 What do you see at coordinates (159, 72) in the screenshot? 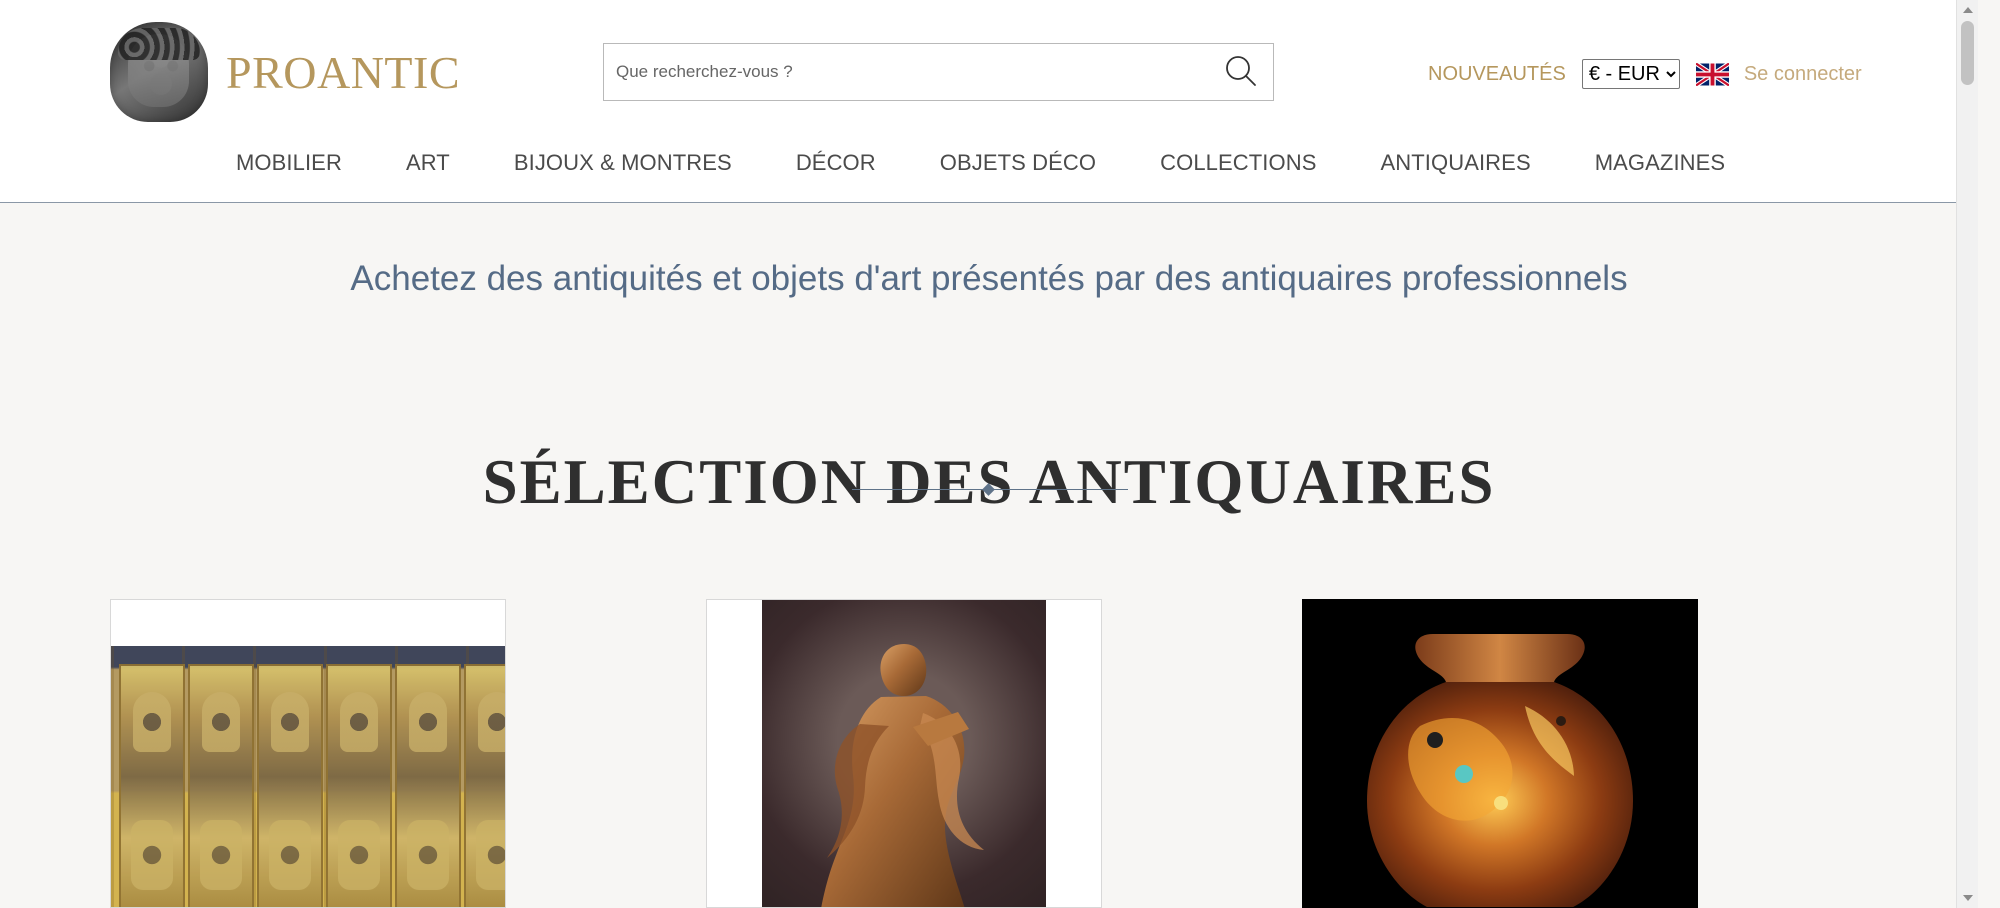
I see `bust-logo-icon` at bounding box center [159, 72].